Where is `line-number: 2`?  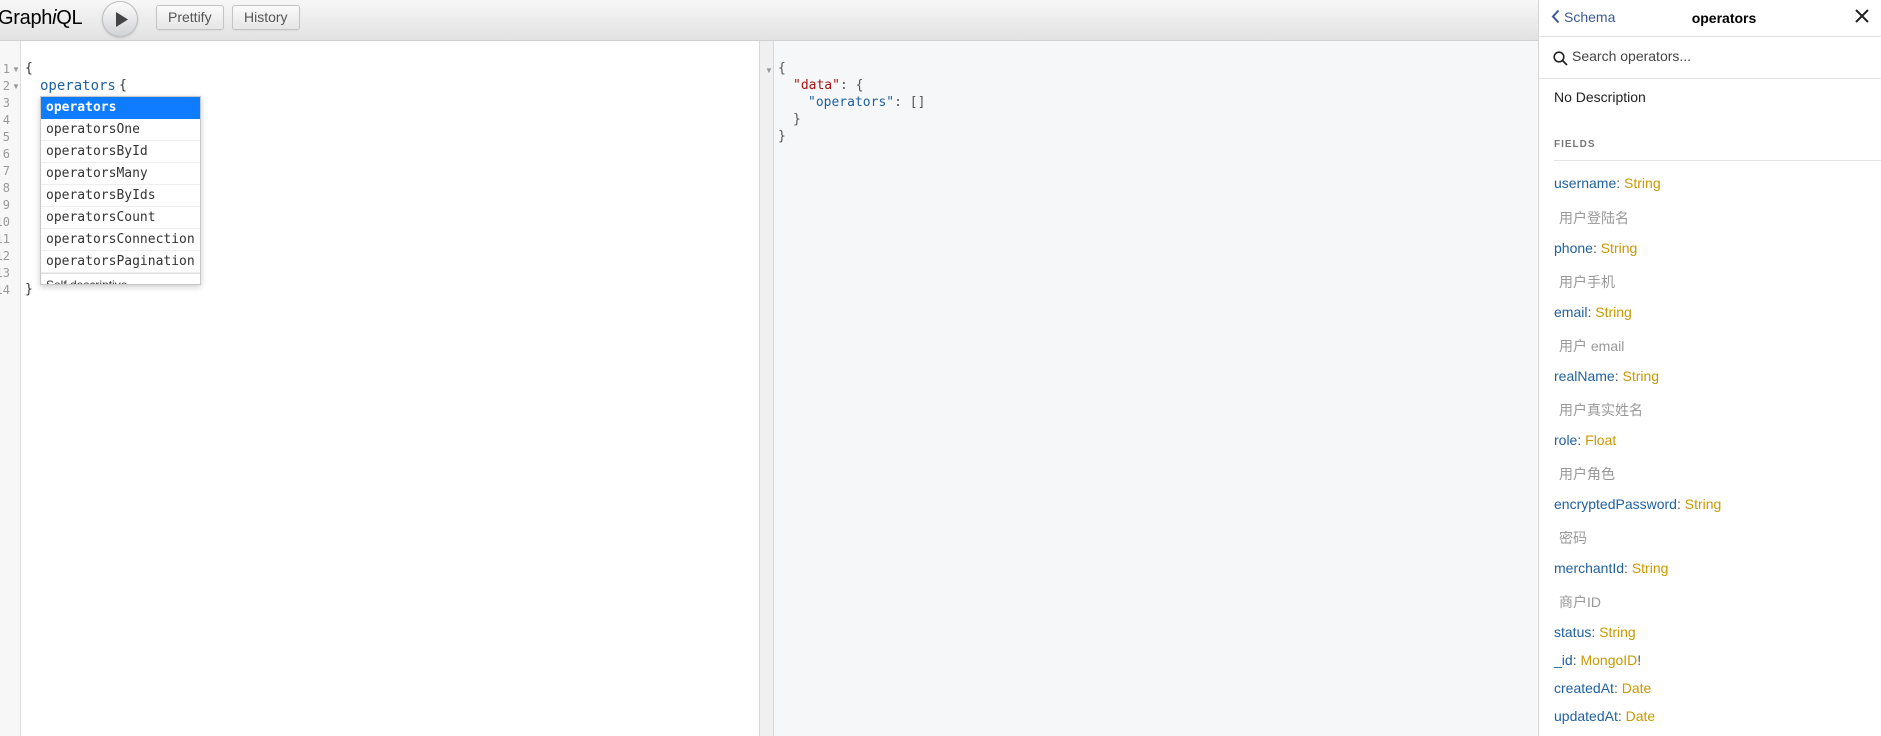
line-number: 2 is located at coordinates (6, 86).